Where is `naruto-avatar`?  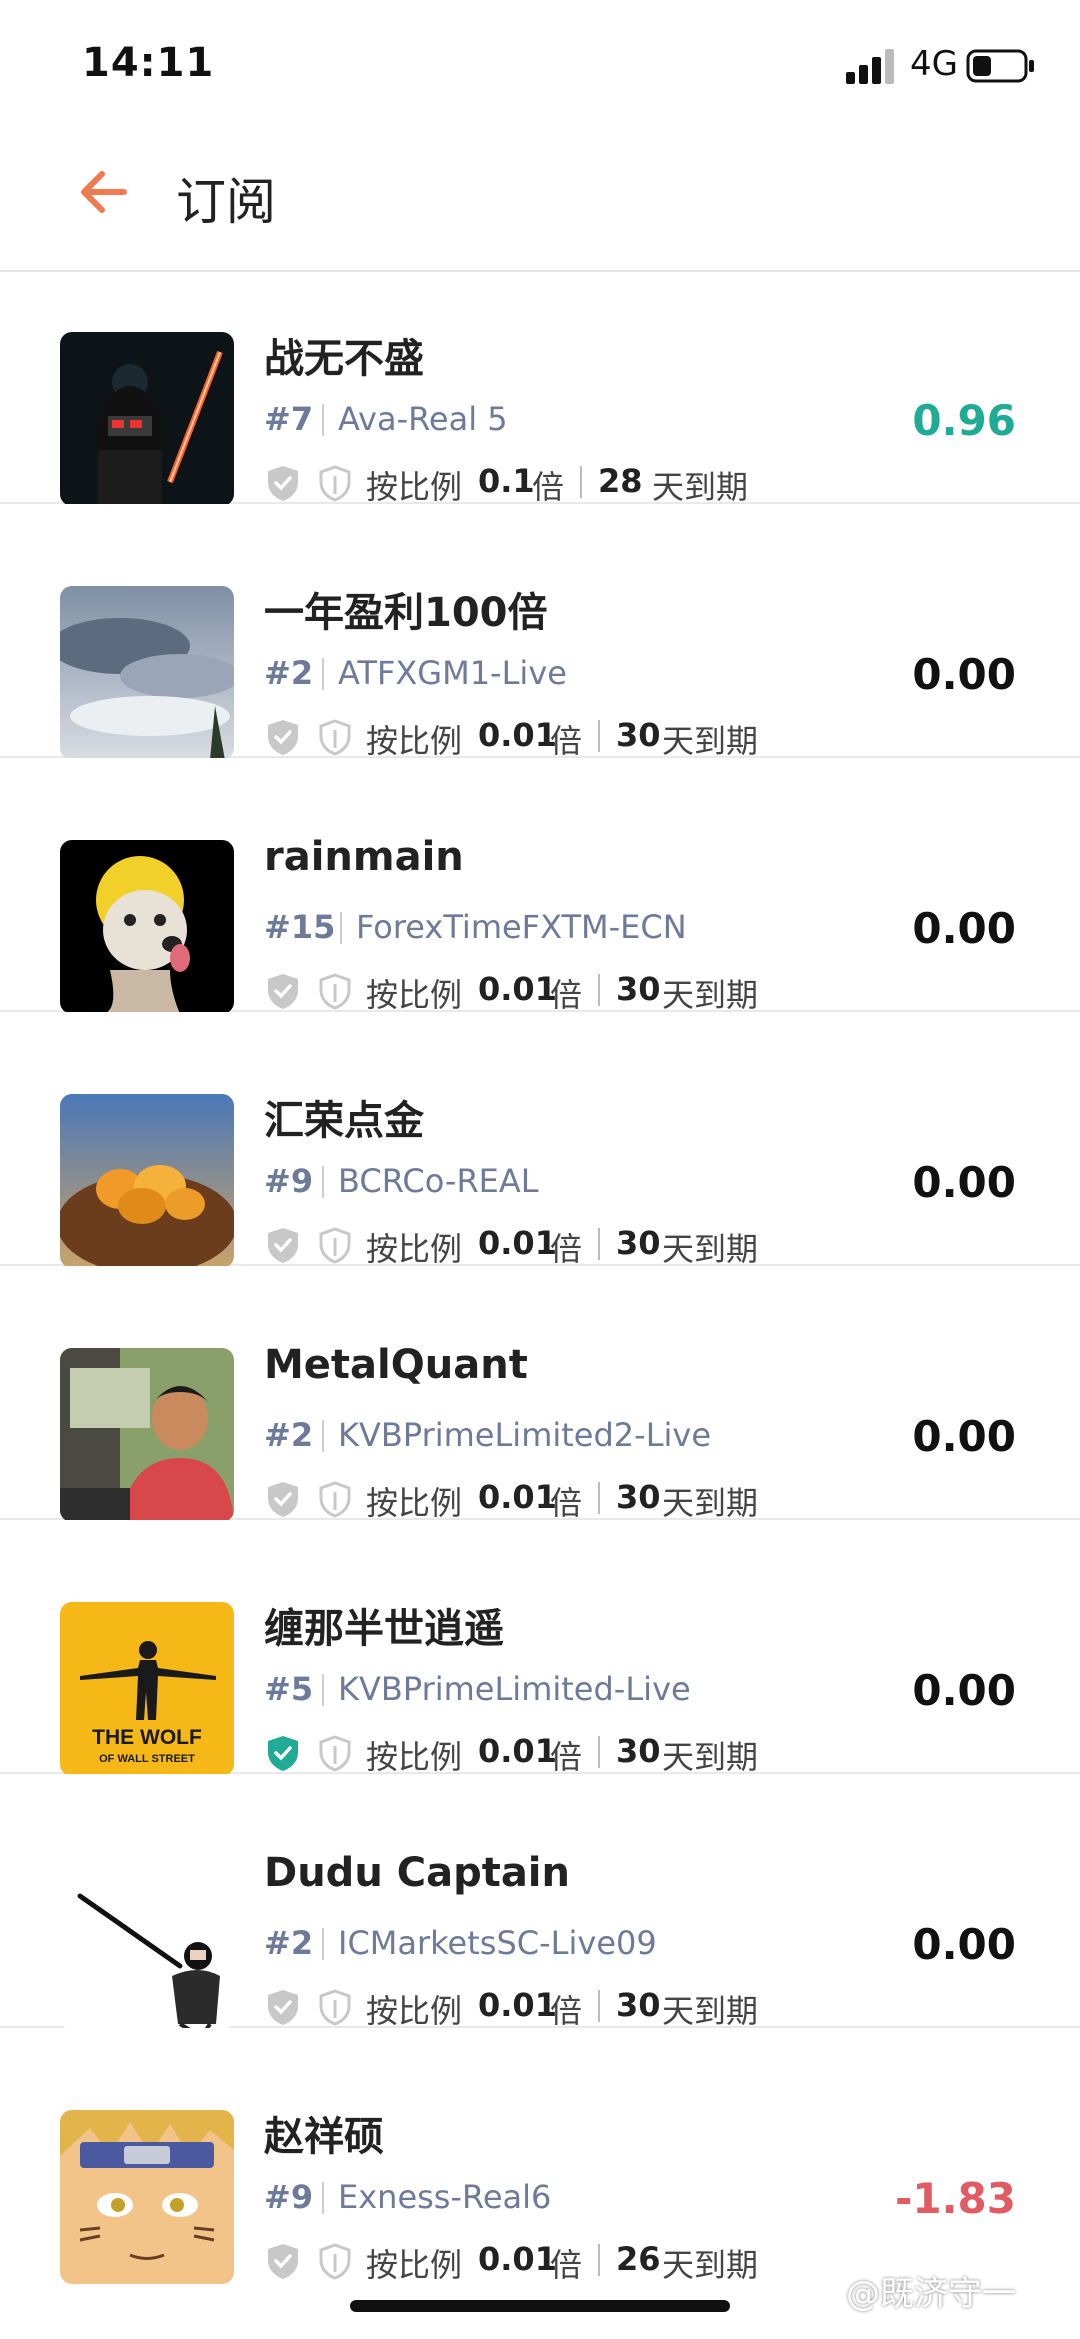 naruto-avatar is located at coordinates (147, 2197).